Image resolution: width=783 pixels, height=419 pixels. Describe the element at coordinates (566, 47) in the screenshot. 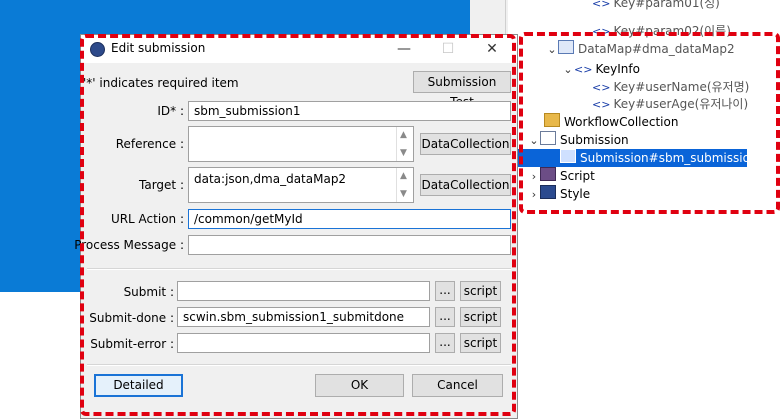

I see `datamap-icon` at that location.